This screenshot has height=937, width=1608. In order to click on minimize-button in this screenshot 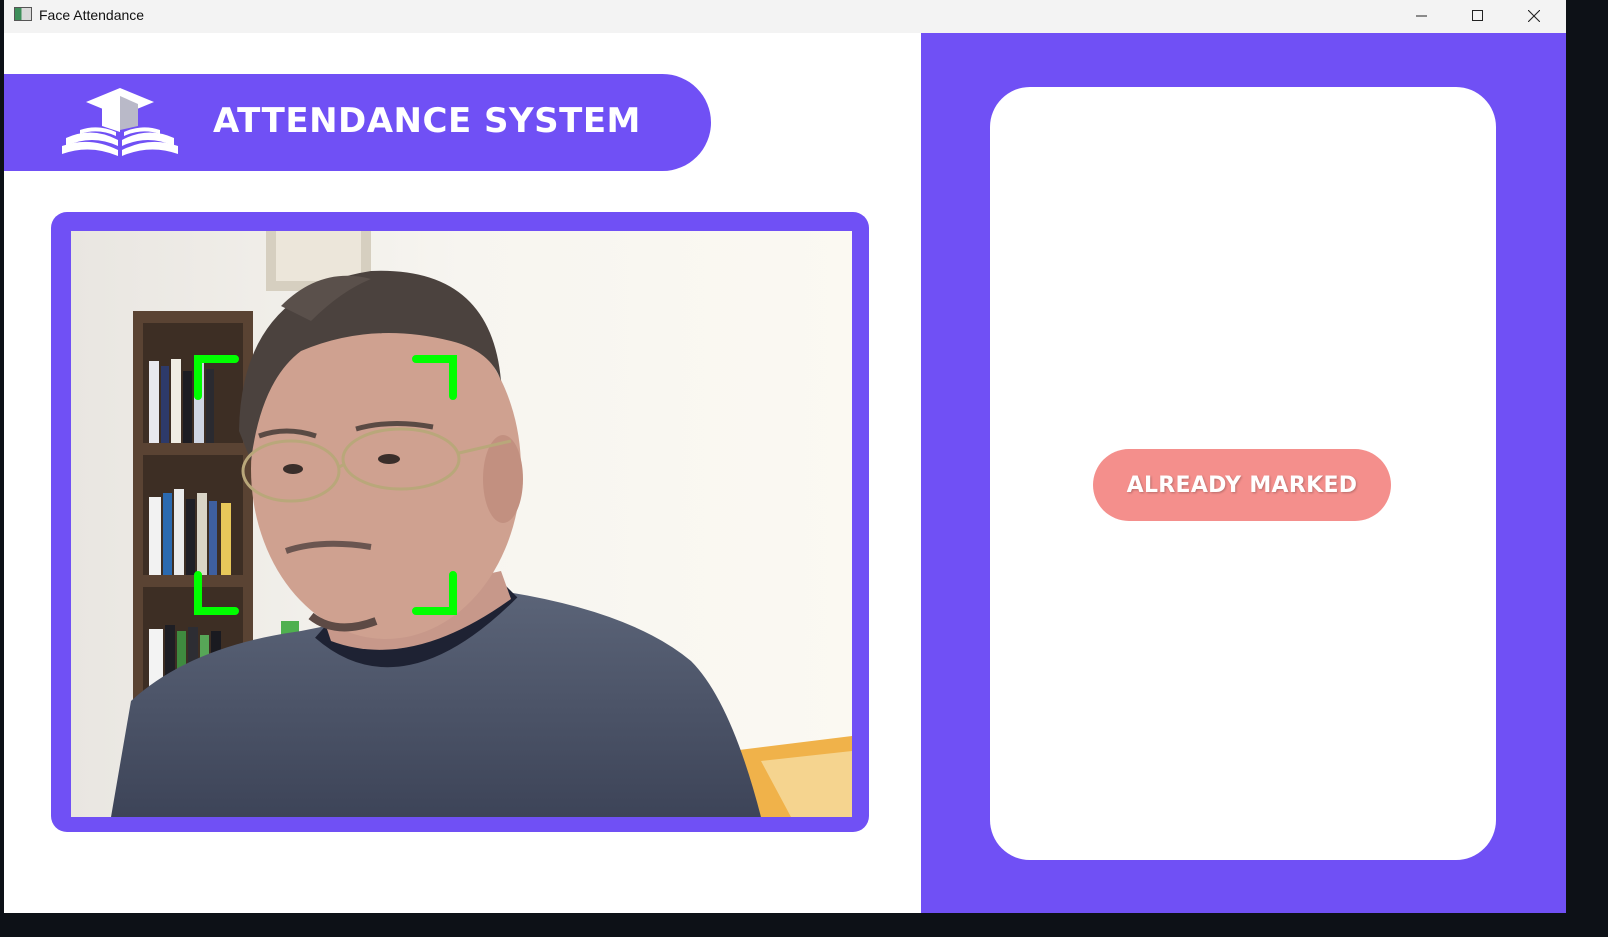, I will do `click(1422, 16)`.